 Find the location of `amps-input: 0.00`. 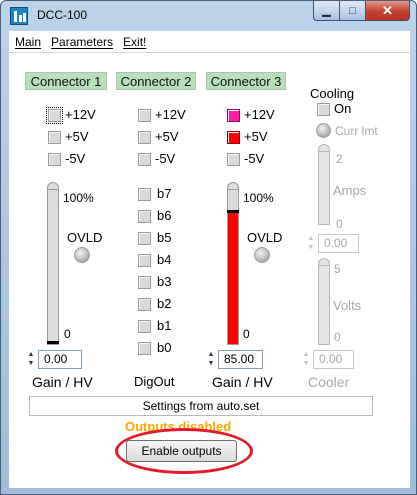

amps-input: 0.00 is located at coordinates (338, 243).